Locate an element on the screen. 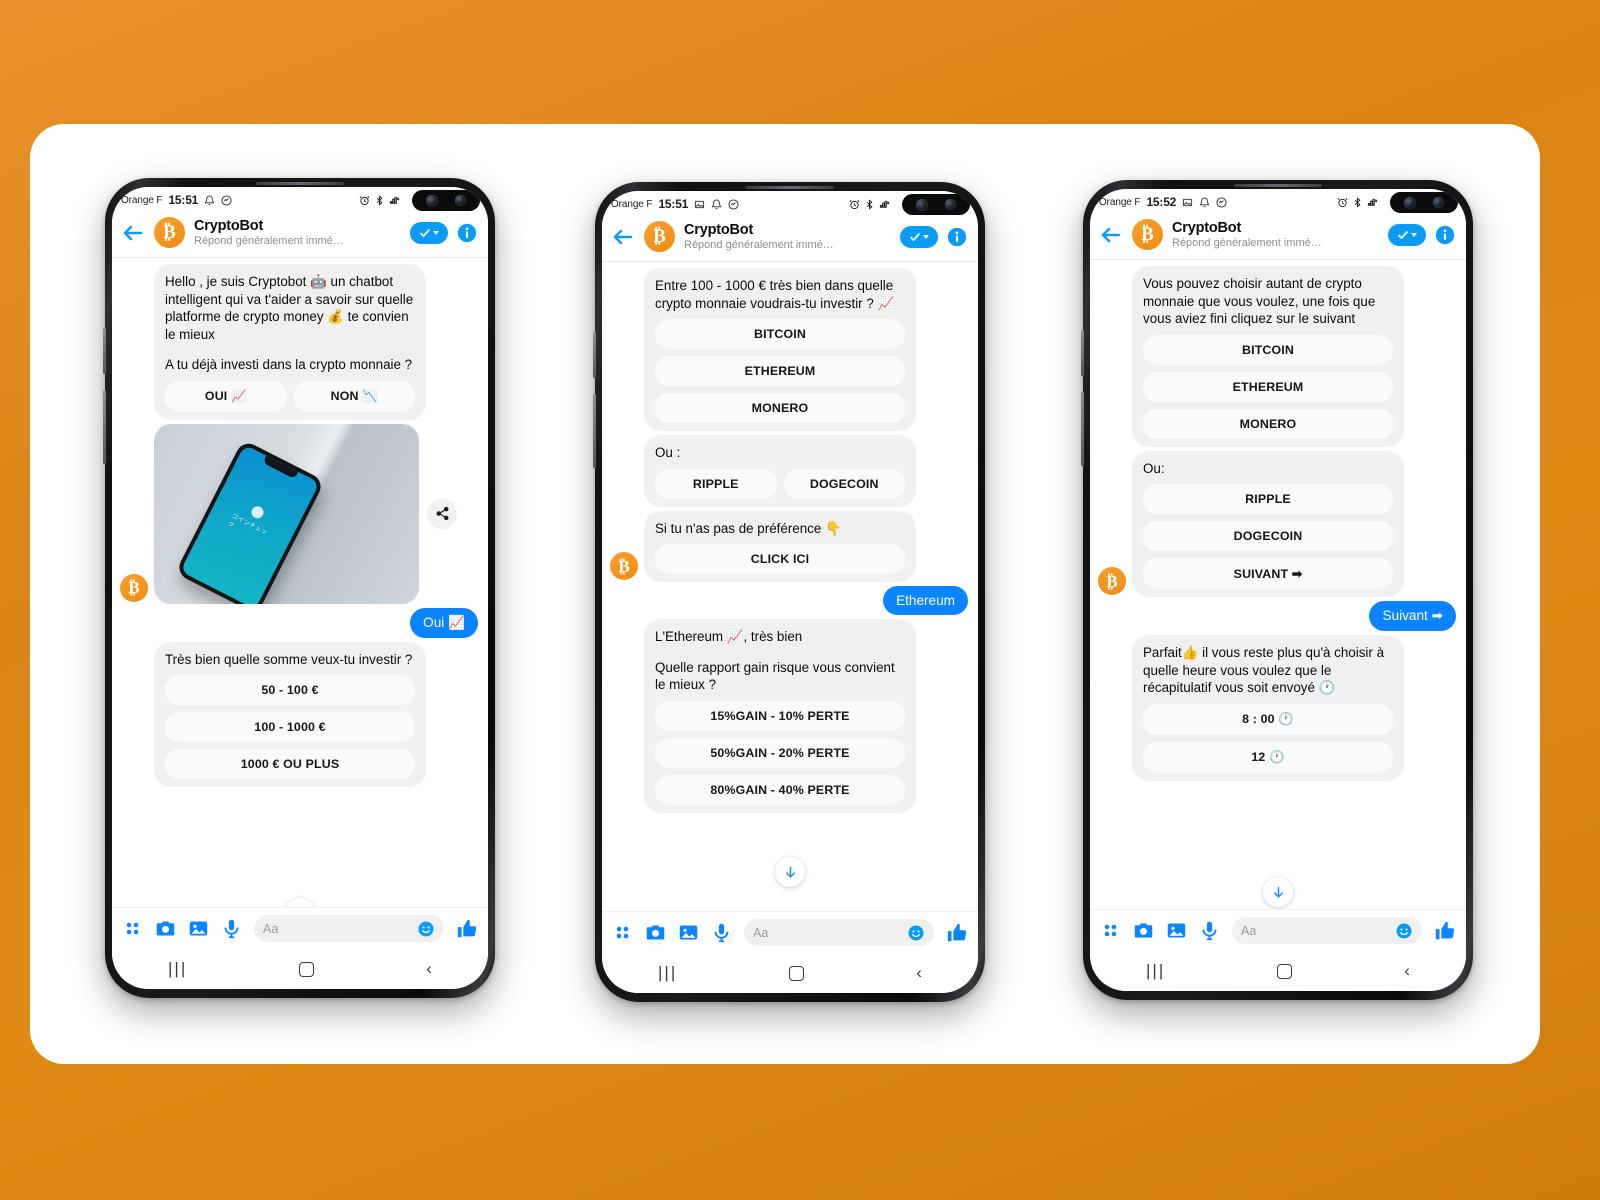  quick-reply-risk-3: 80%GAIN - 40% PERTE is located at coordinates (780, 789).